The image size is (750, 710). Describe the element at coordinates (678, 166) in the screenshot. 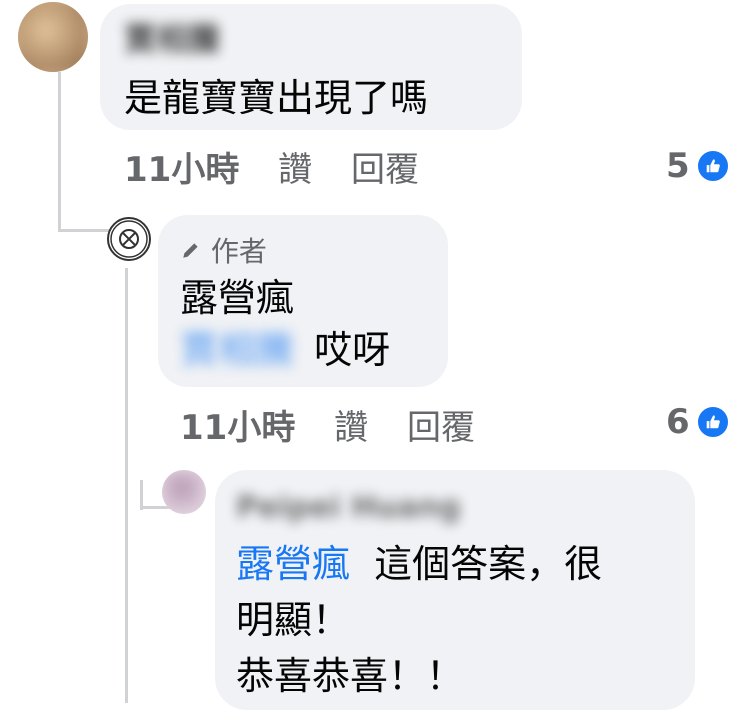

I see `reaction-number: 5` at that location.